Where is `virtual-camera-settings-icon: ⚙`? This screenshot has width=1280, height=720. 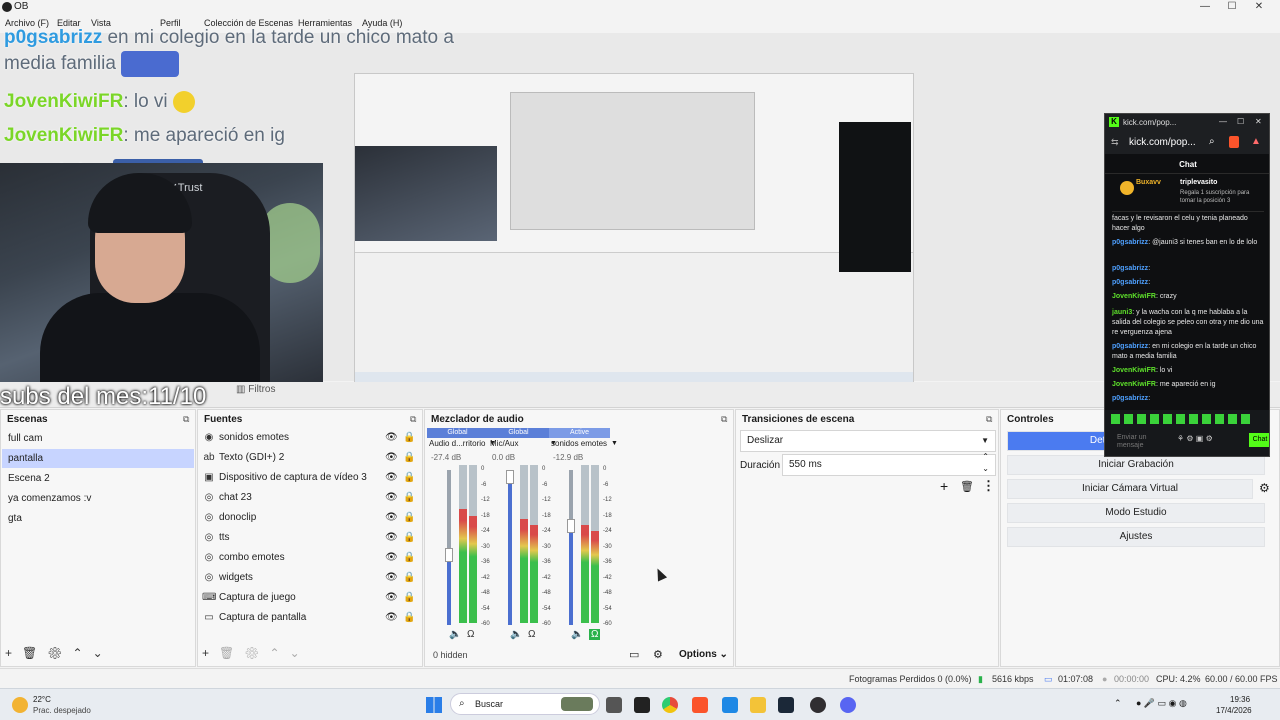
virtual-camera-settings-icon: ⚙ is located at coordinates (1264, 488).